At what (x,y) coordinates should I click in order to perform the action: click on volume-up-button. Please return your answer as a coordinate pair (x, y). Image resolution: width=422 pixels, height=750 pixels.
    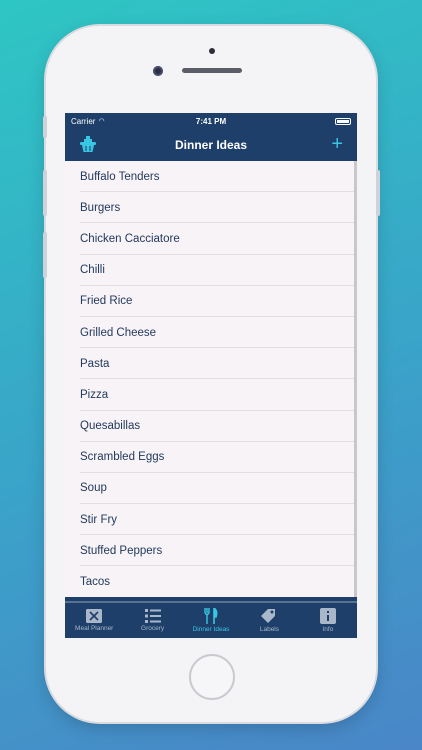
    Looking at the image, I should click on (45, 193).